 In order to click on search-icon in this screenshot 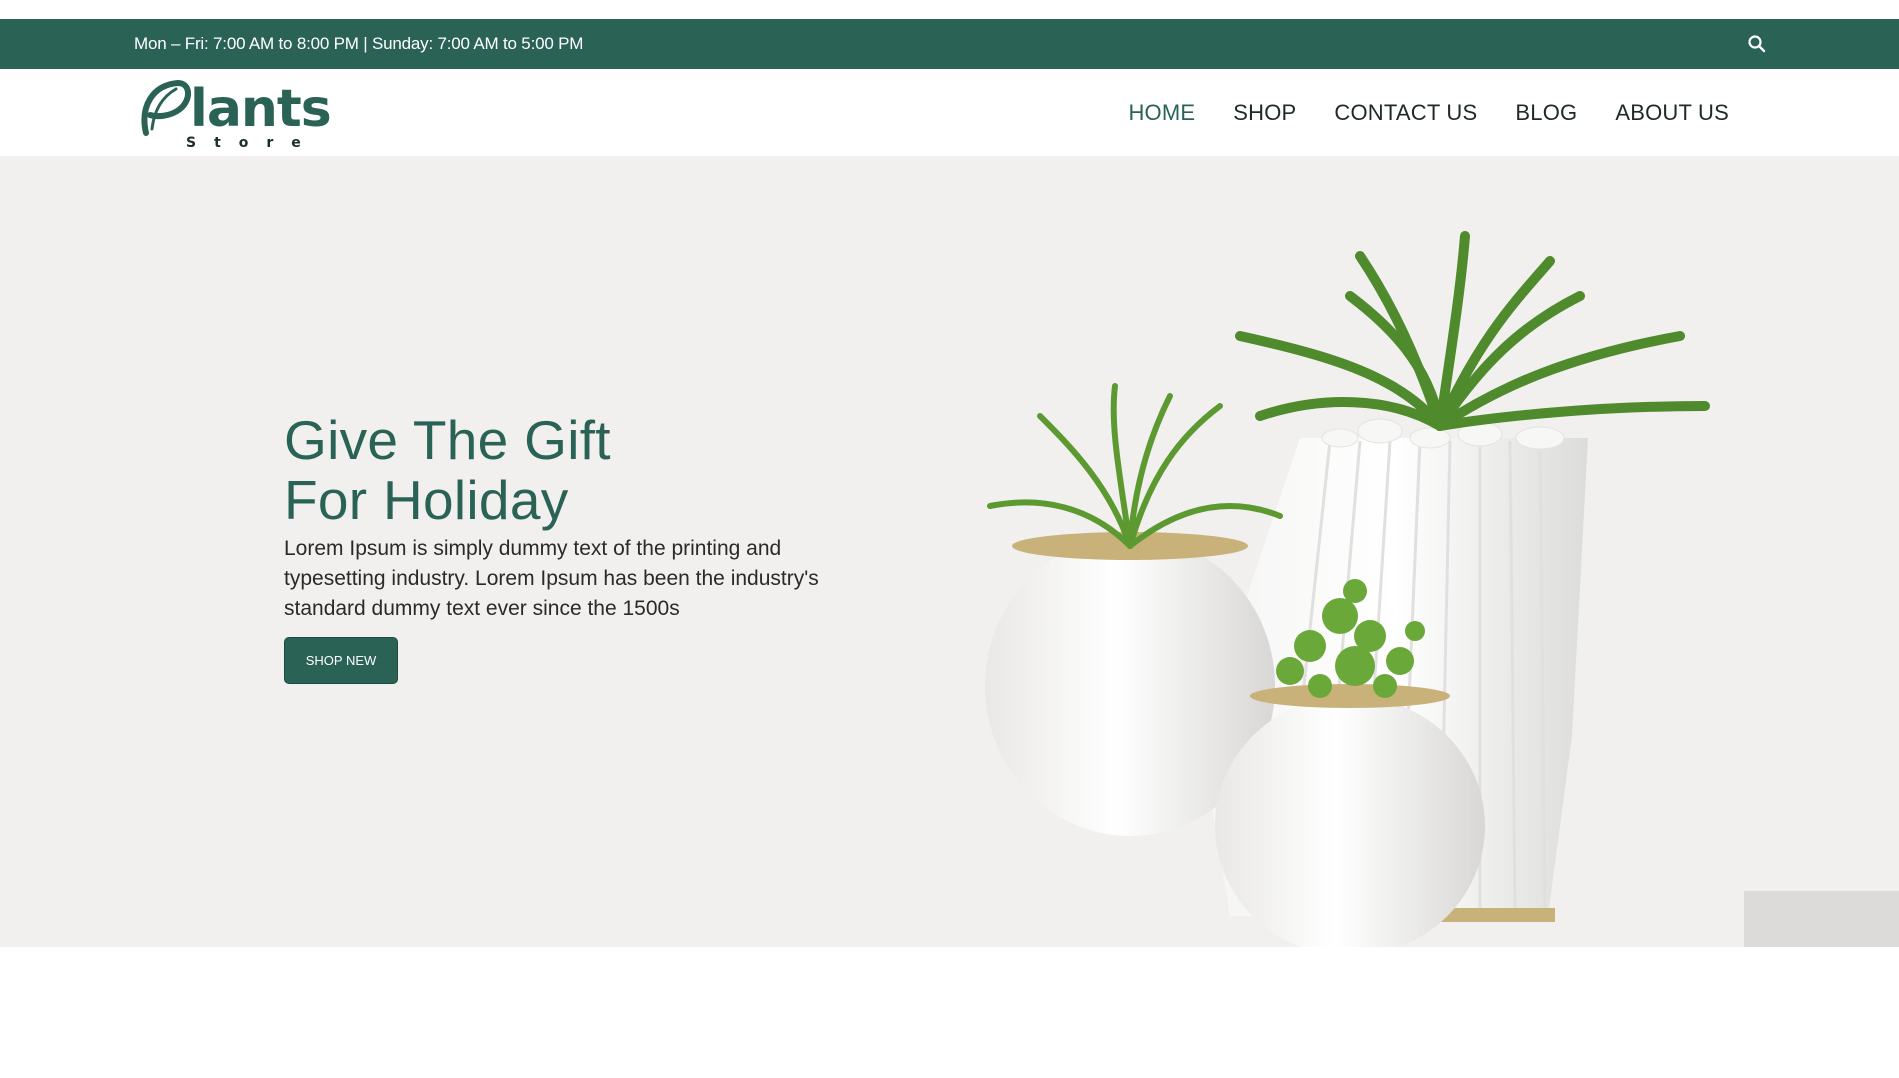, I will do `click(1757, 44)`.